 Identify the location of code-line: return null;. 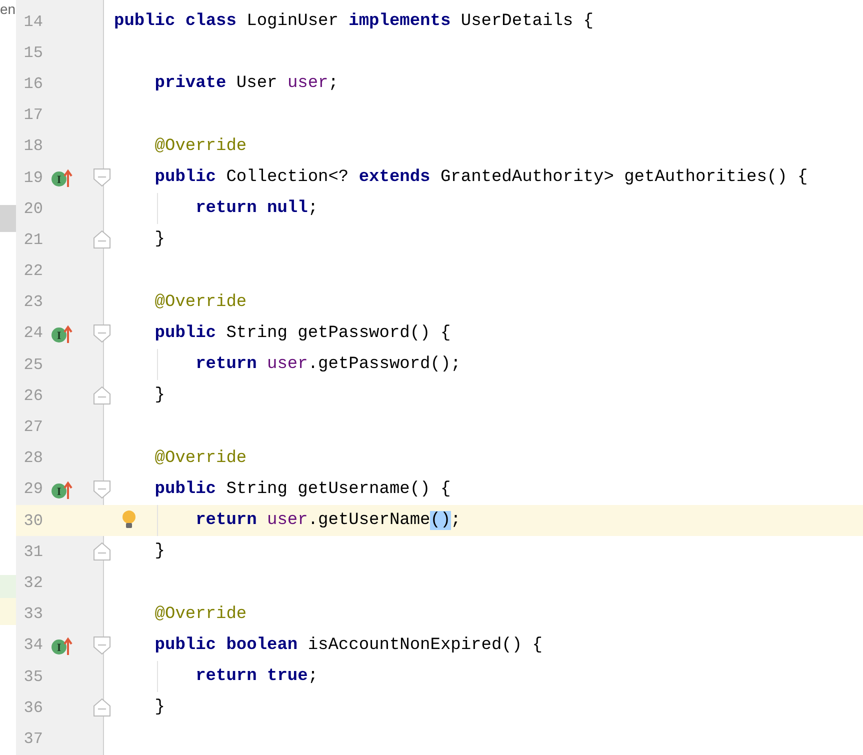
(257, 208).